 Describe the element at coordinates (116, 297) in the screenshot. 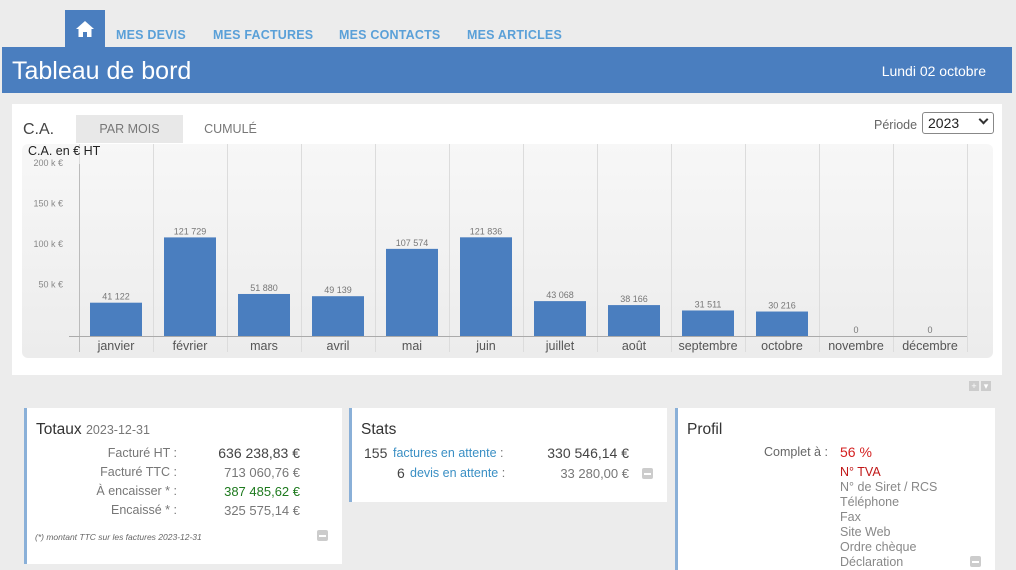

I see `bar-value-label: 41 122` at that location.